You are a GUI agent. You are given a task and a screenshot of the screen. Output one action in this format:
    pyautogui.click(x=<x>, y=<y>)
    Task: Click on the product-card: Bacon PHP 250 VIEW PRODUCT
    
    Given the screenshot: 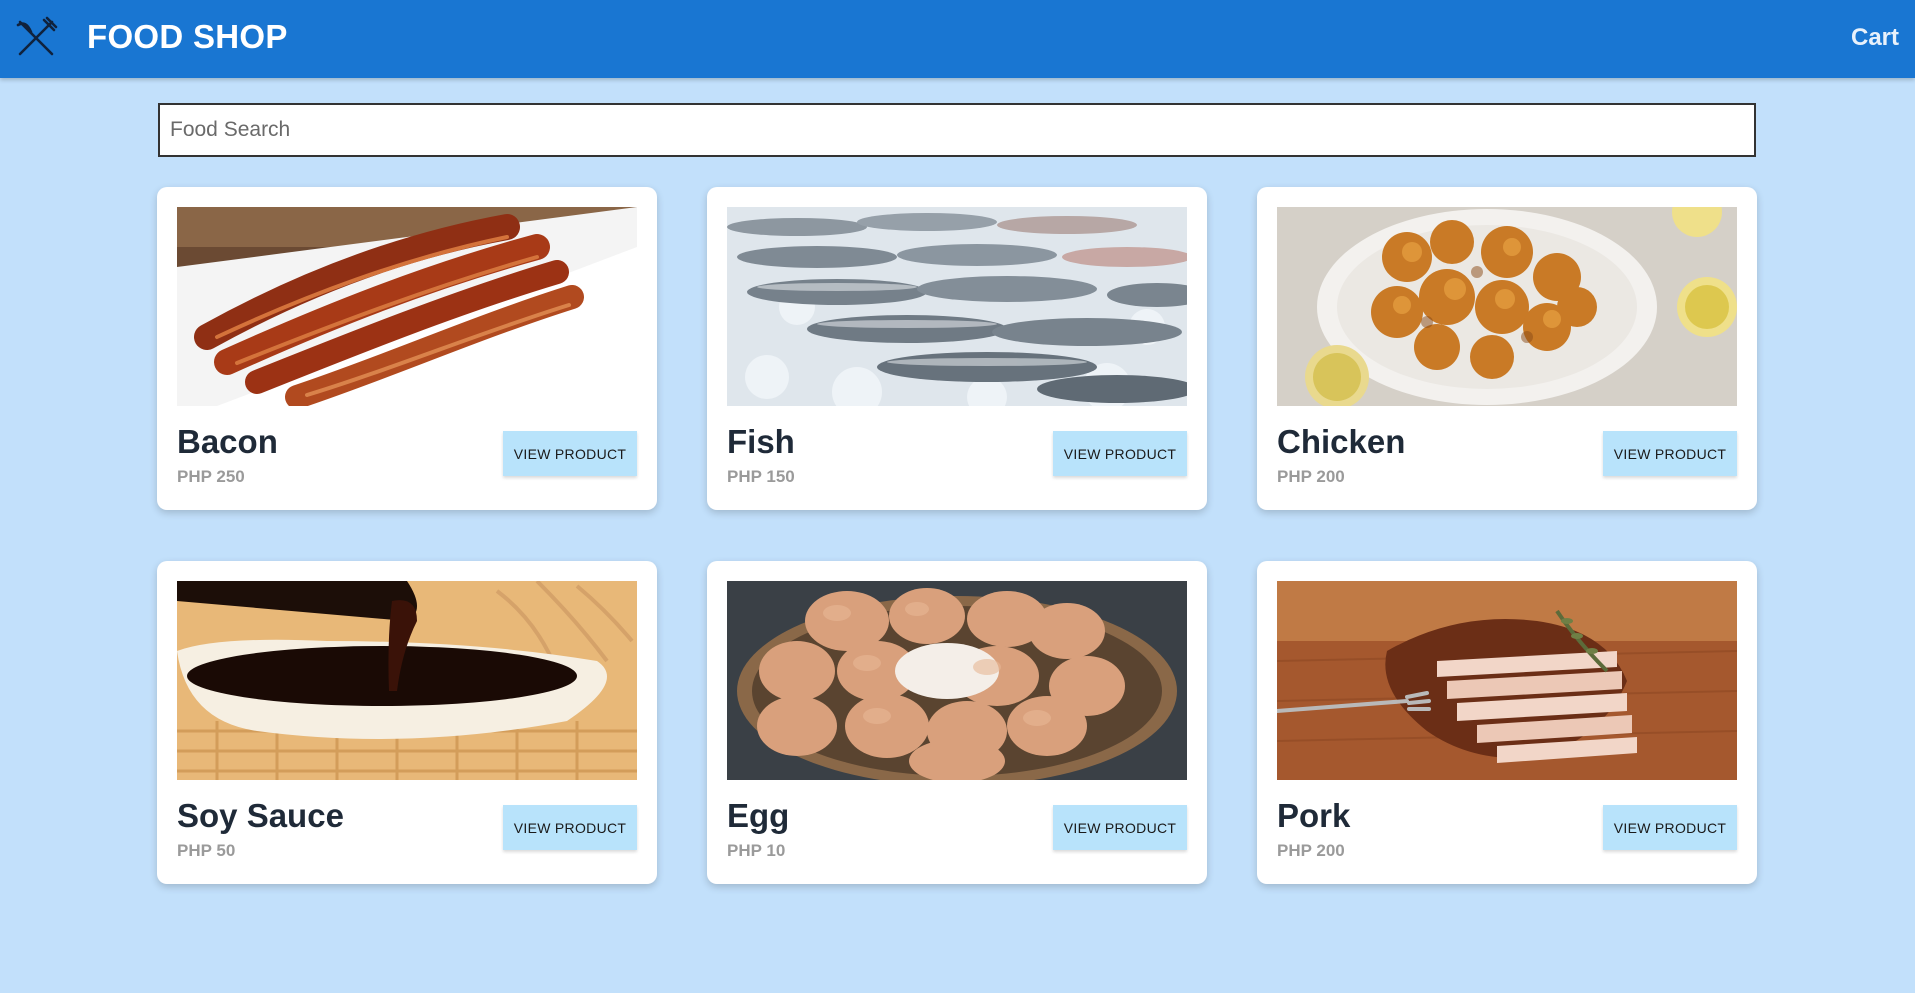 What is the action you would take?
    pyautogui.click(x=407, y=348)
    